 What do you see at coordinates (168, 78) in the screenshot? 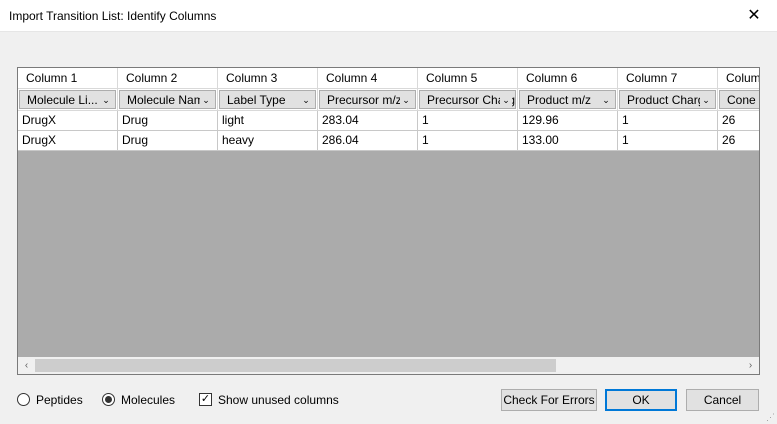
I see `column-title: Column 2` at bounding box center [168, 78].